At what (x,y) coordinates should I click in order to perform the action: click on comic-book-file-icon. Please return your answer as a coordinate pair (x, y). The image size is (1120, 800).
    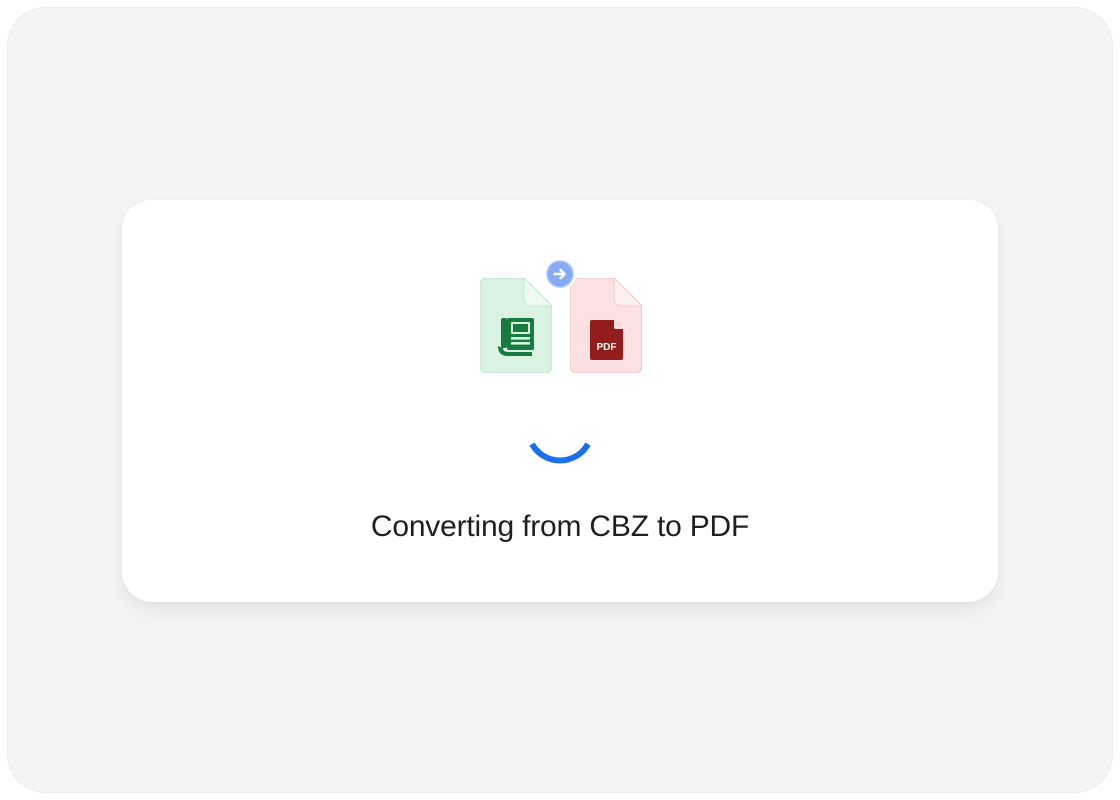
    Looking at the image, I should click on (516, 325).